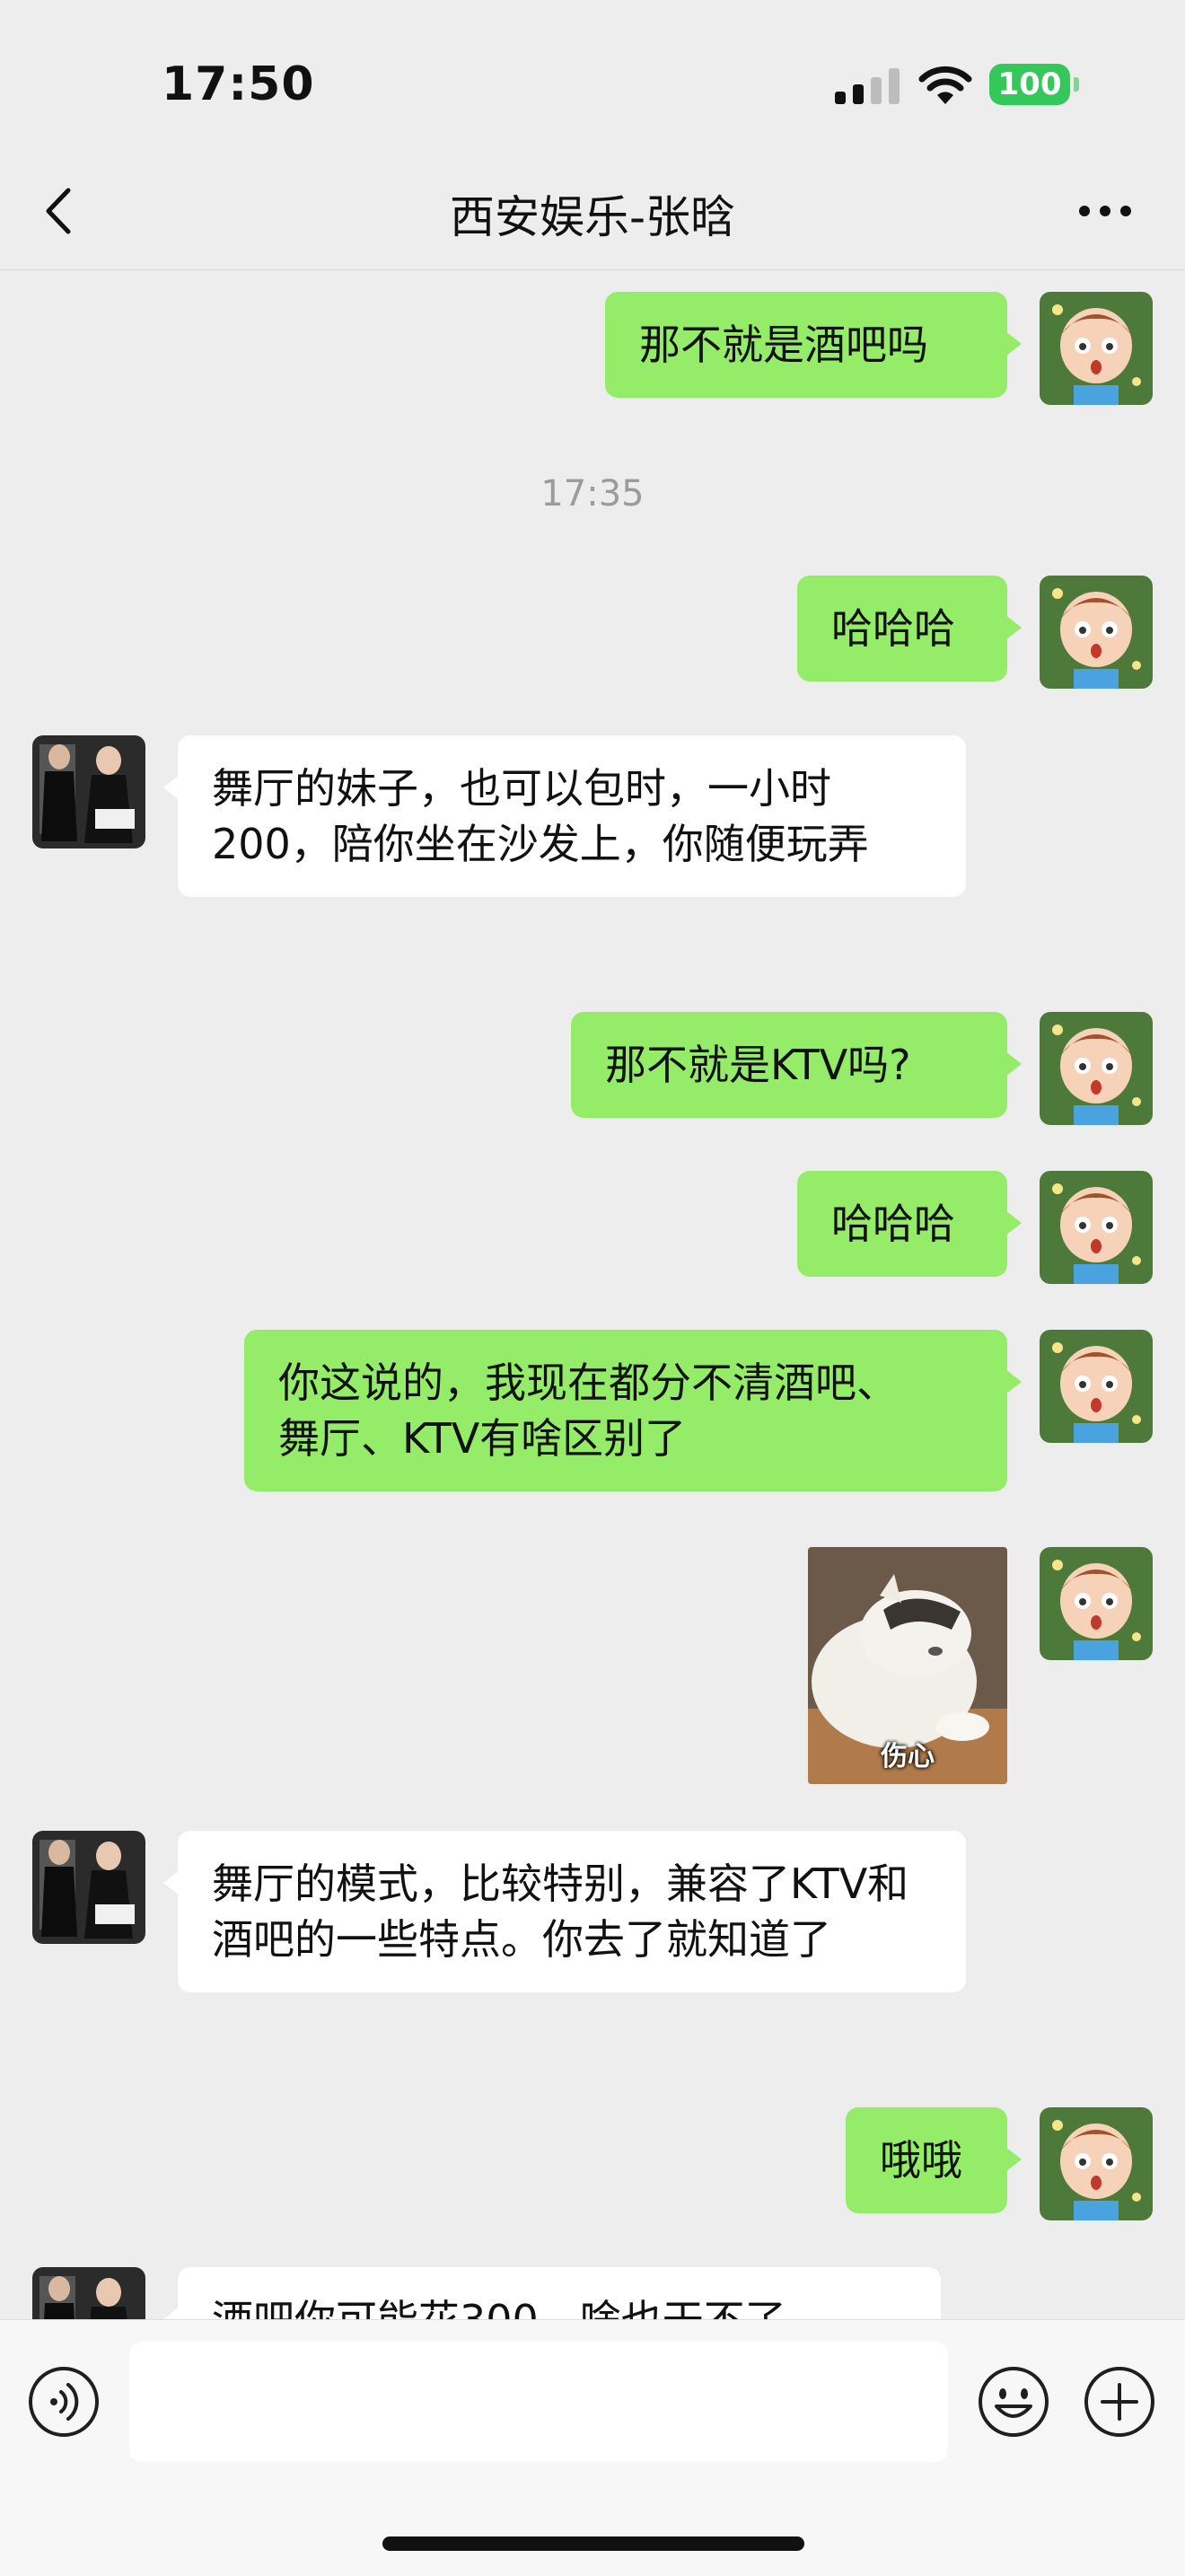 This screenshot has height=2576, width=1185. What do you see at coordinates (796, 1065) in the screenshot?
I see `my-message-bubble: 那不就是KTV吗?` at bounding box center [796, 1065].